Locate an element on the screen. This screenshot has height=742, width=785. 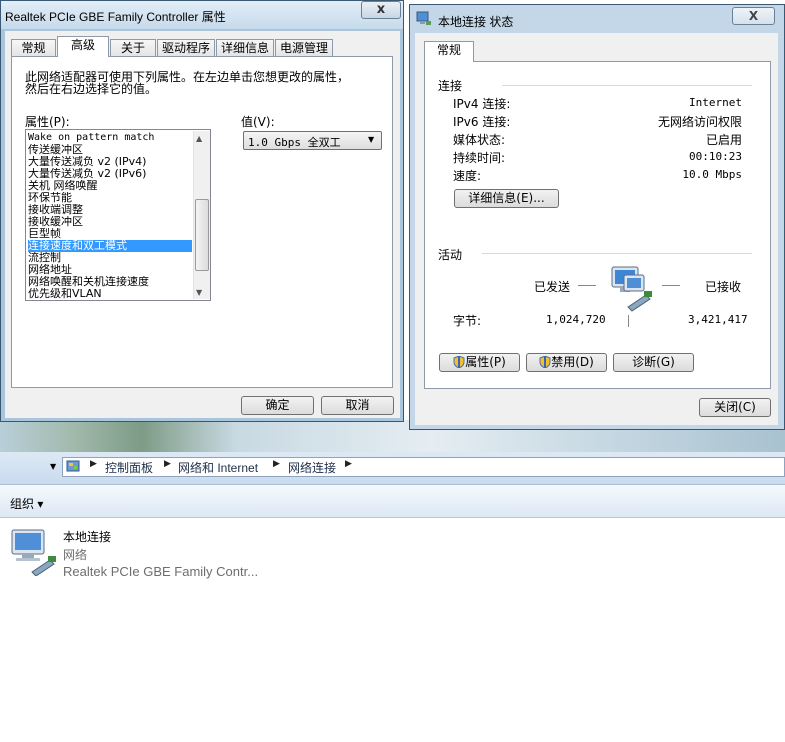
dialog-title: 本地连接 状态 is located at coordinates (476, 22).